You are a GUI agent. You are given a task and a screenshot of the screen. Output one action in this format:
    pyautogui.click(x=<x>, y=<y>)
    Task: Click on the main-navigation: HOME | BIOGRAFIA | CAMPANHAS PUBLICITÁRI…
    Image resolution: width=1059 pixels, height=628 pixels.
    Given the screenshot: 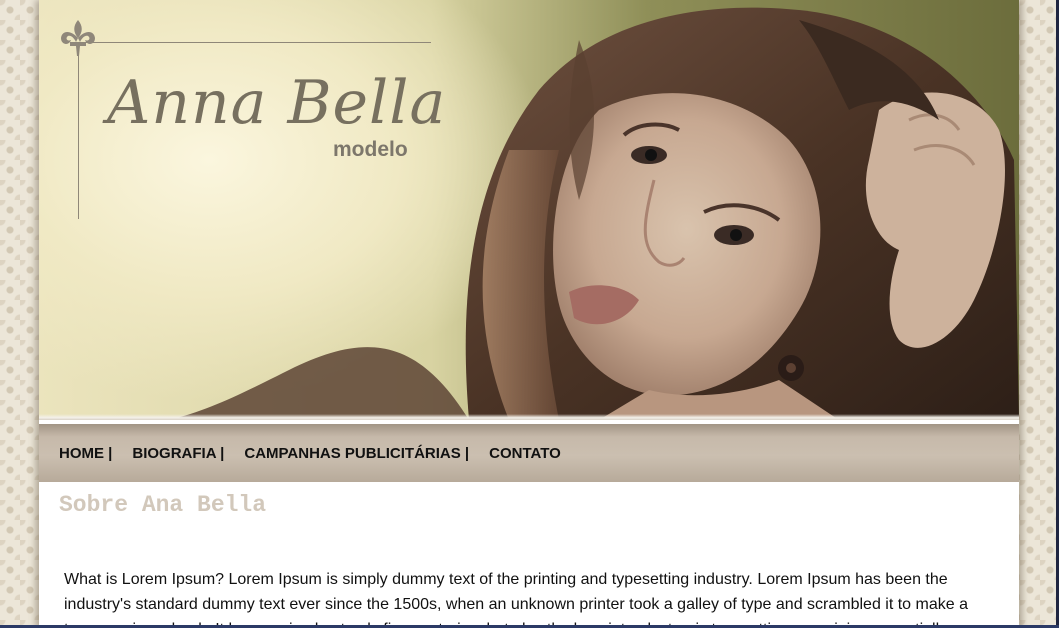 What is the action you would take?
    pyautogui.click(x=529, y=453)
    